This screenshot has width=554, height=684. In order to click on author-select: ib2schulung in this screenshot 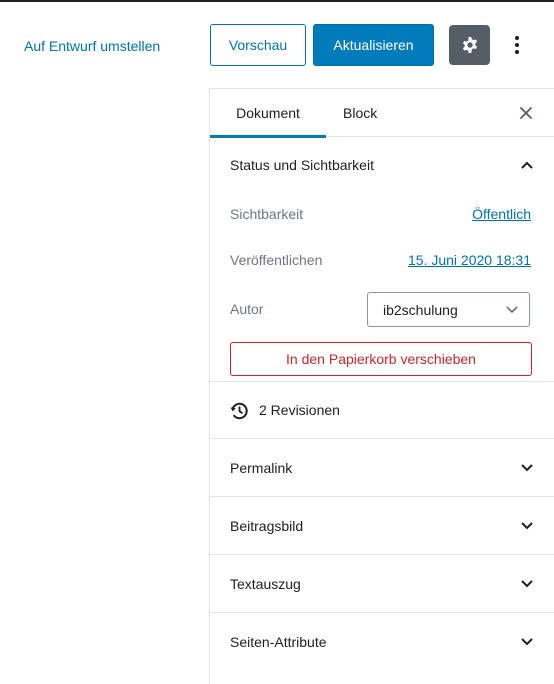, I will do `click(448, 309)`.